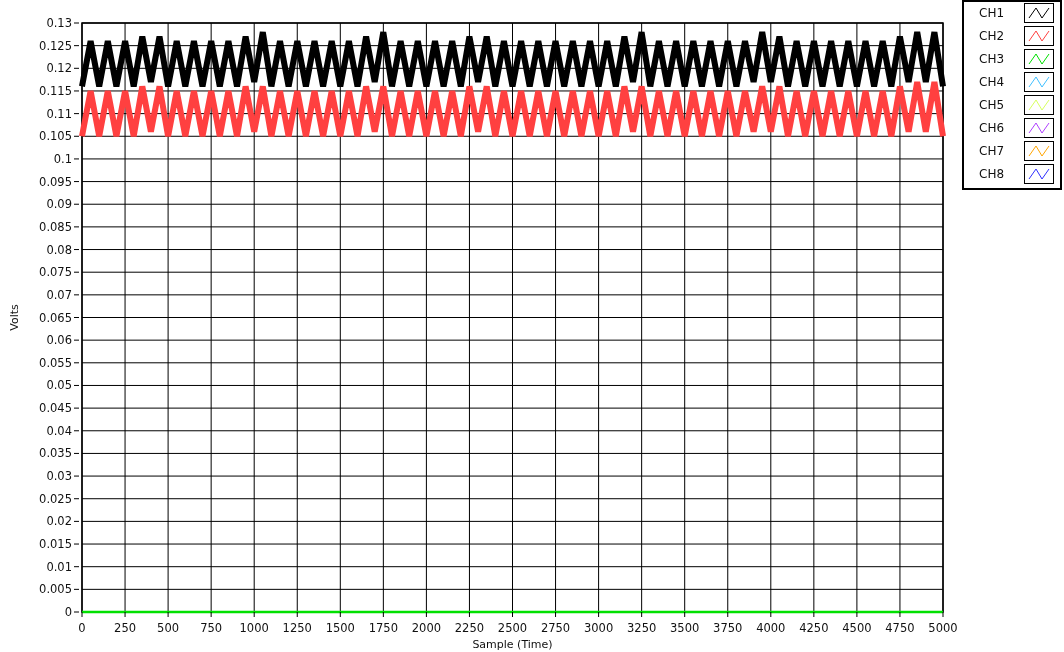 The height and width of the screenshot is (652, 1064). What do you see at coordinates (297, 628) in the screenshot?
I see `axis-tick-label: 1250` at bounding box center [297, 628].